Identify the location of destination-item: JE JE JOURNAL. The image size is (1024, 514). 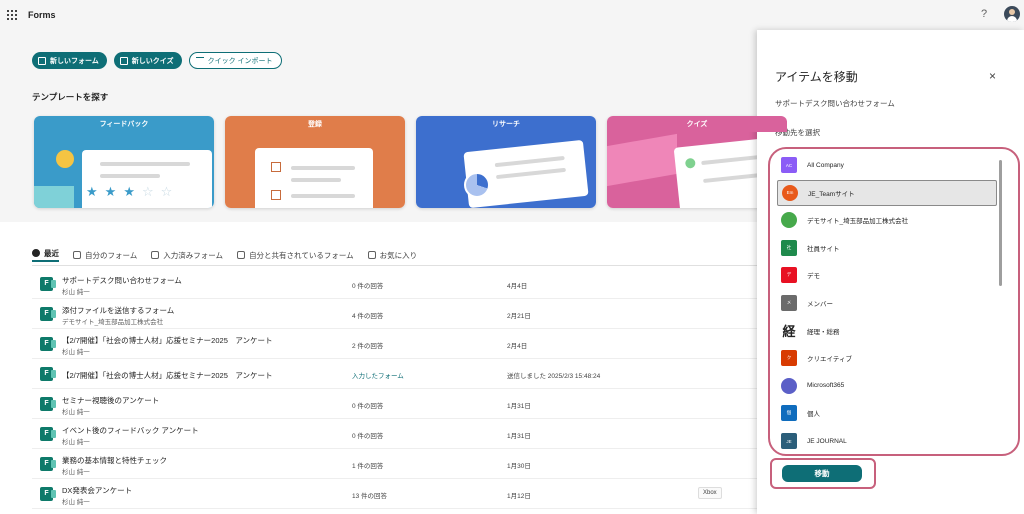
(887, 440).